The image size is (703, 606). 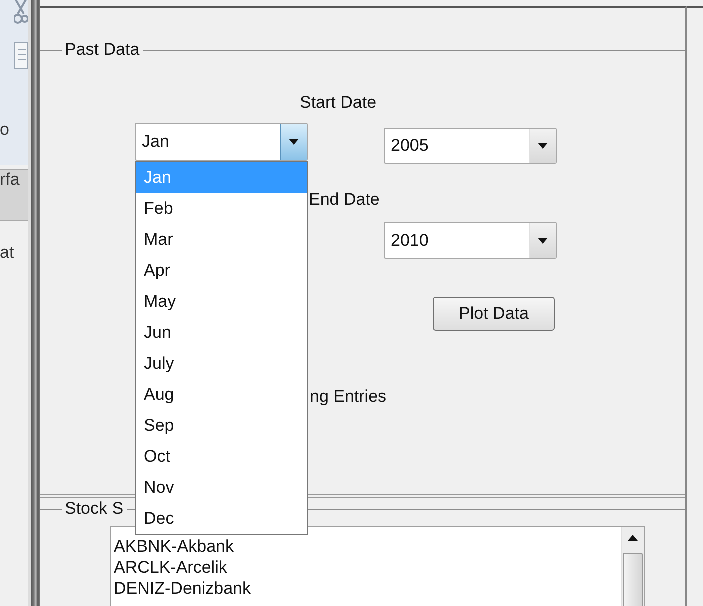 I want to click on scissors-icon, so click(x=21, y=13).